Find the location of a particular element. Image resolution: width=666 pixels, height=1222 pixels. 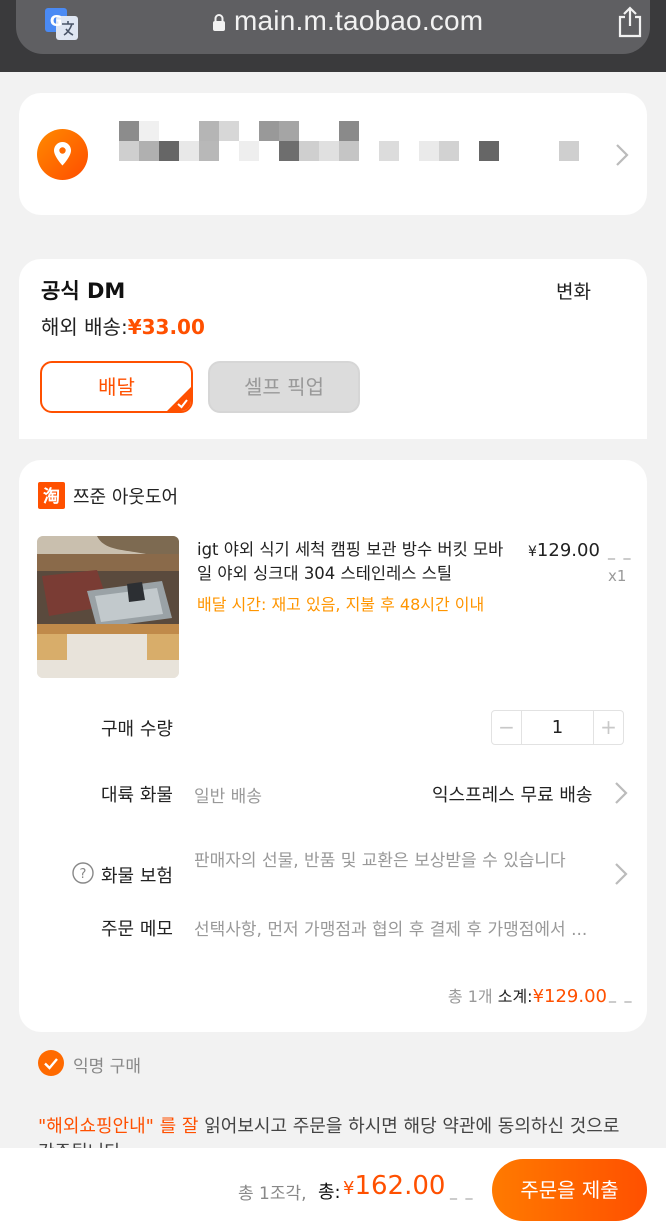

total-label: 총: is located at coordinates (329, 1192).